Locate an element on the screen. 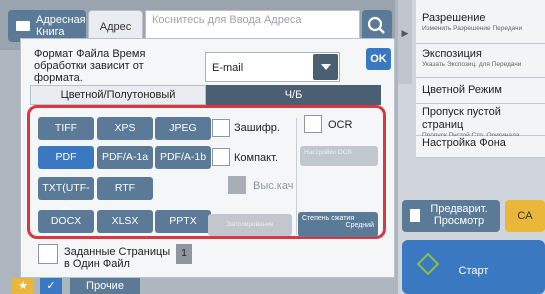 The height and width of the screenshot is (294, 545). resolution-item: Разрешение Изменить Разрешение Передачи is located at coordinates (480, 22).